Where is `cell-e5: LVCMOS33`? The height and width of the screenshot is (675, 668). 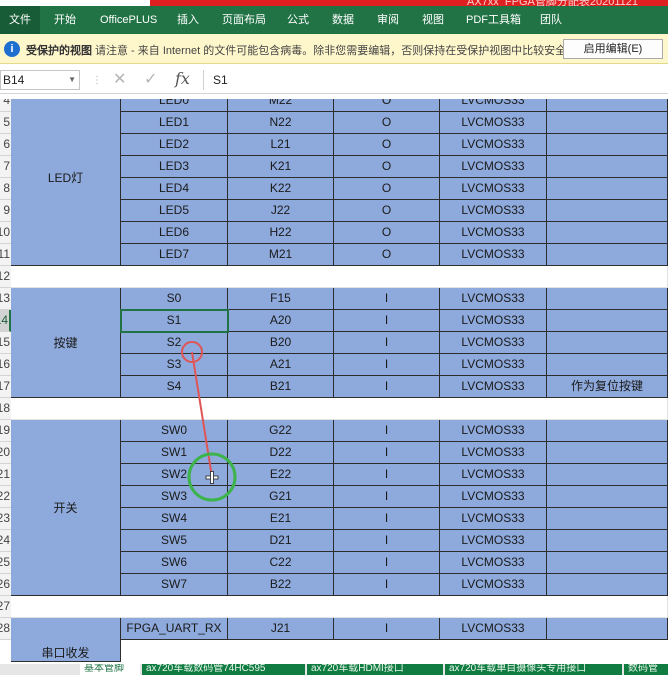 cell-e5: LVCMOS33 is located at coordinates (493, 123).